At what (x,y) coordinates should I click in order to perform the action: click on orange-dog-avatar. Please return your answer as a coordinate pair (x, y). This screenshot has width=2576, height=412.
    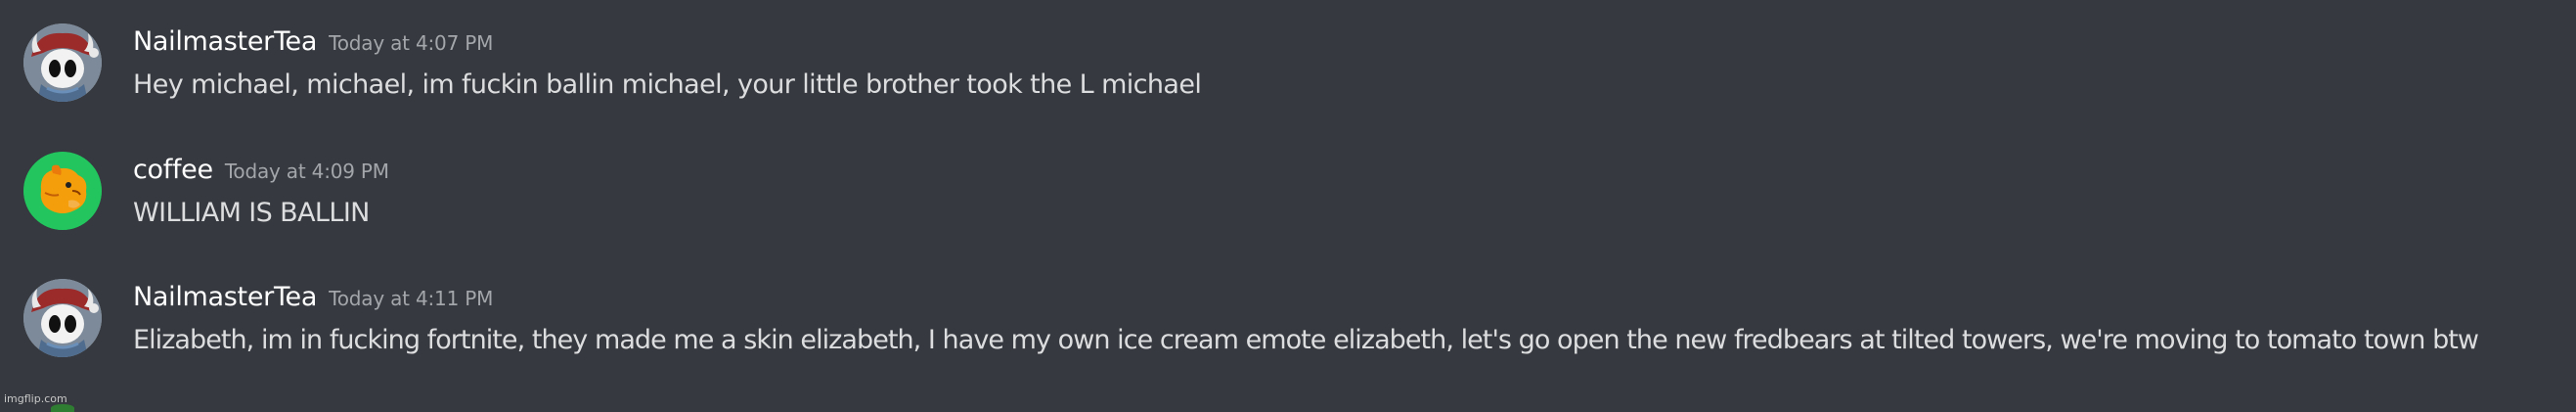
    Looking at the image, I should click on (63, 191).